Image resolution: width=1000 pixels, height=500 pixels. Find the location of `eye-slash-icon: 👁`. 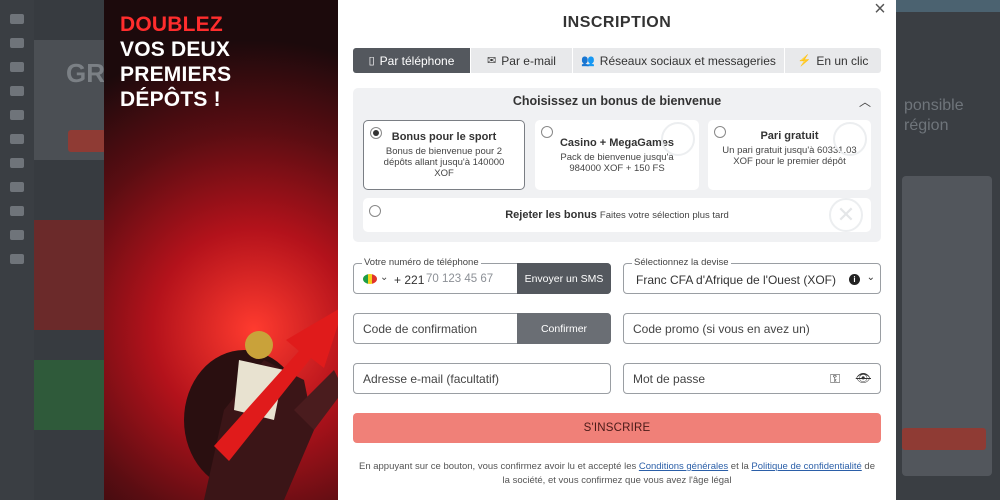

eye-slash-icon: 👁 is located at coordinates (863, 378).